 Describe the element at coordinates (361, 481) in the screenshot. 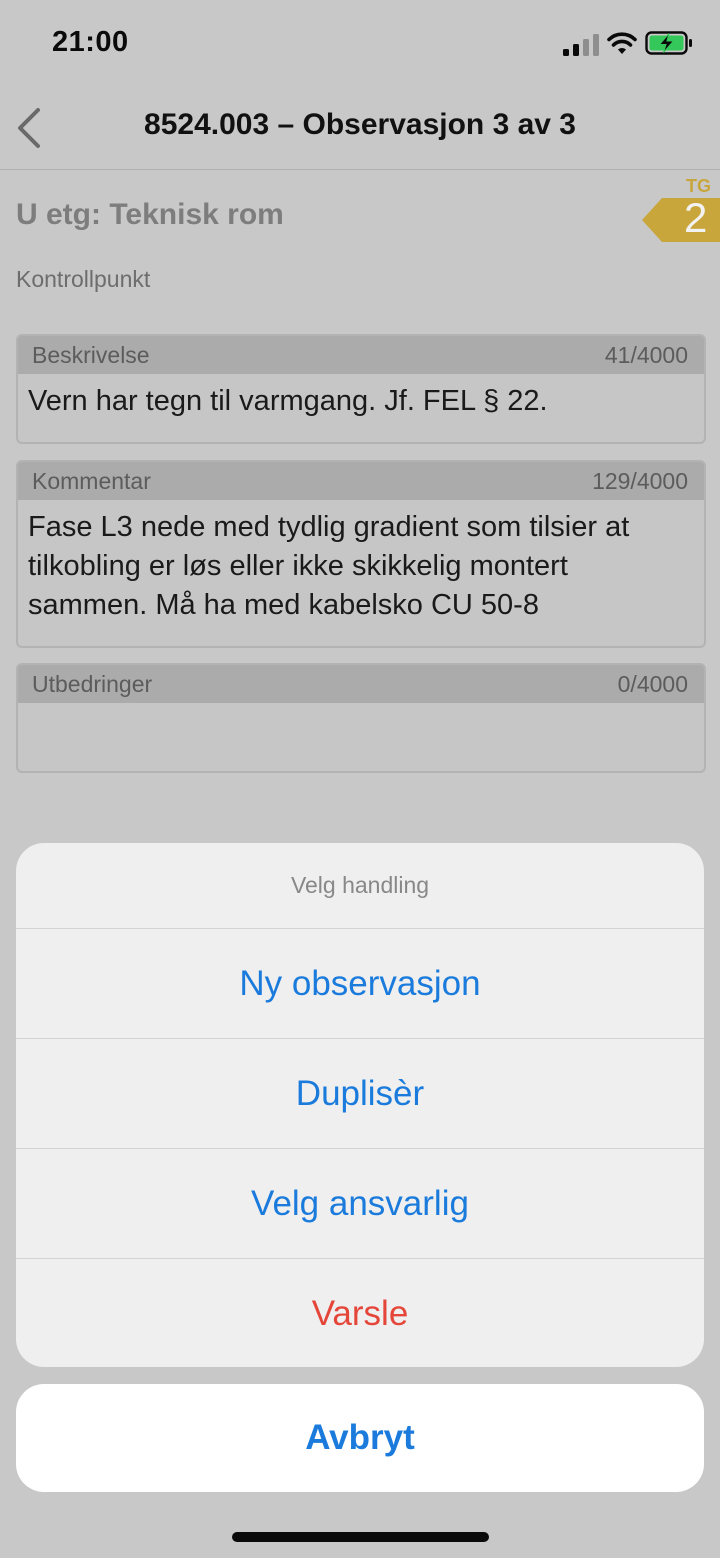

I see `field-header: Kommentar 129/4000` at that location.